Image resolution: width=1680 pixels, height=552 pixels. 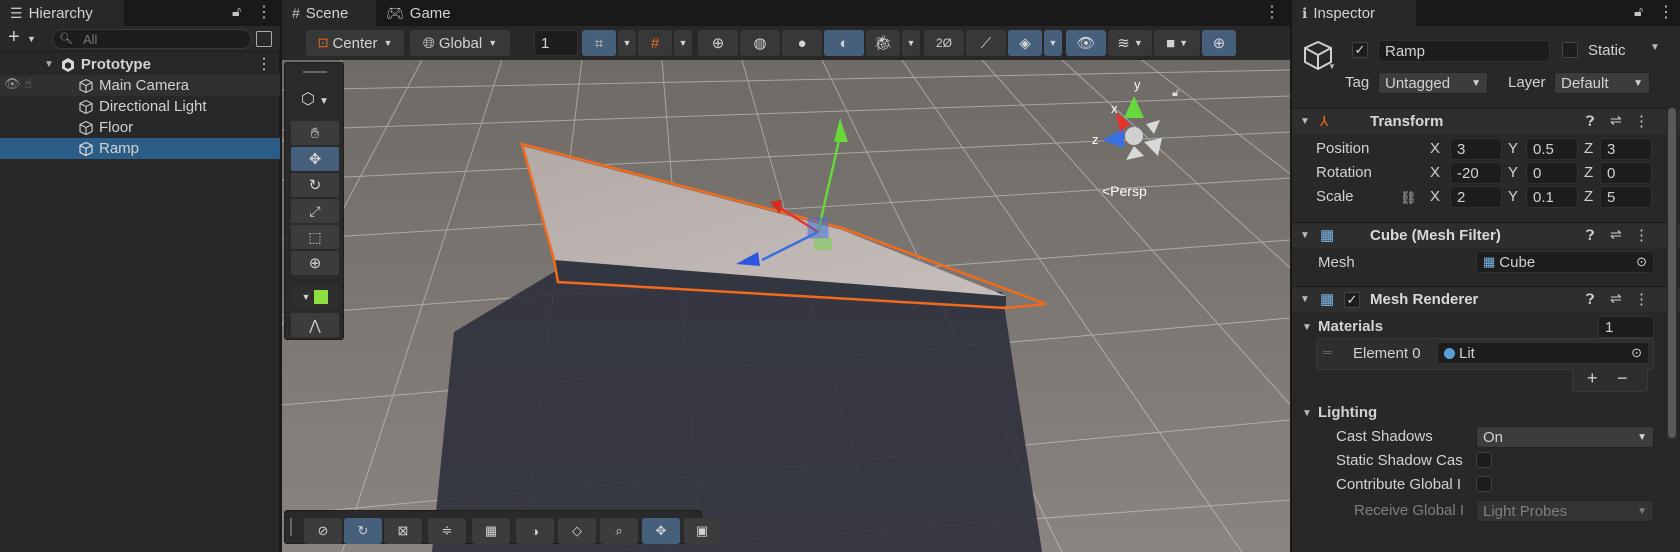 What do you see at coordinates (1513, 196) in the screenshot?
I see `scale-y-label: Y` at bounding box center [1513, 196].